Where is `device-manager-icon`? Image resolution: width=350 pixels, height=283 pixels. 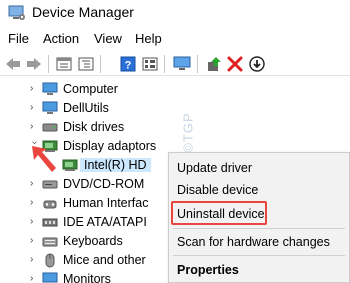
device-manager-icon is located at coordinates (17, 13).